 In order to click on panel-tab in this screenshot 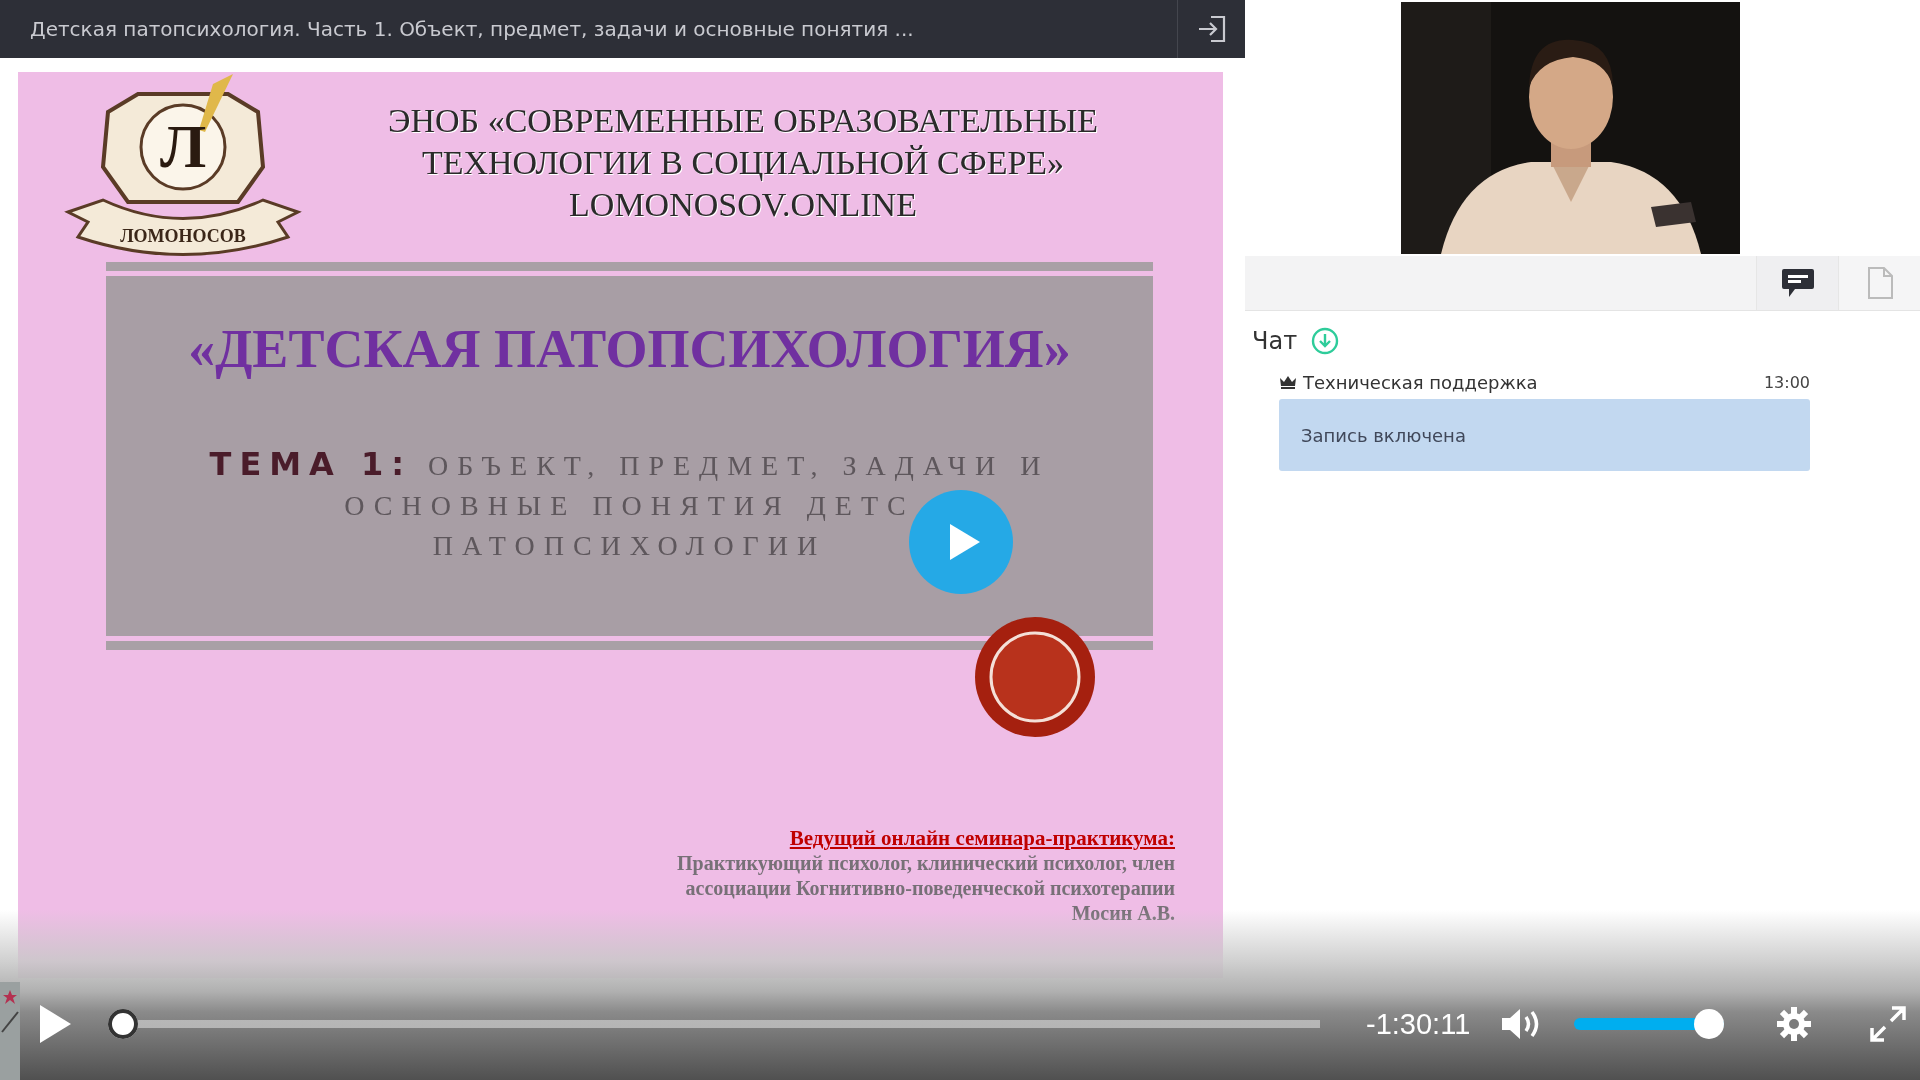, I will do `click(1797, 283)`.